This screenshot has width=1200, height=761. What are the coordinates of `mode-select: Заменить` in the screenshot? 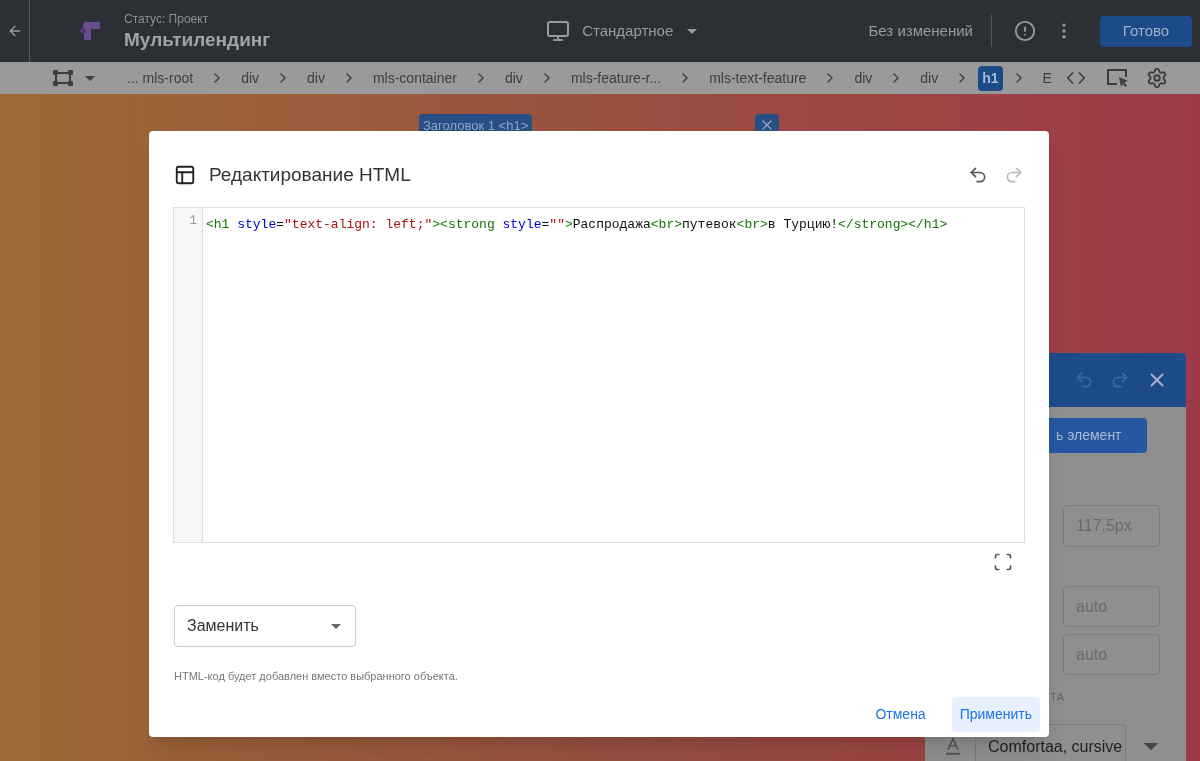 It's located at (265, 626).